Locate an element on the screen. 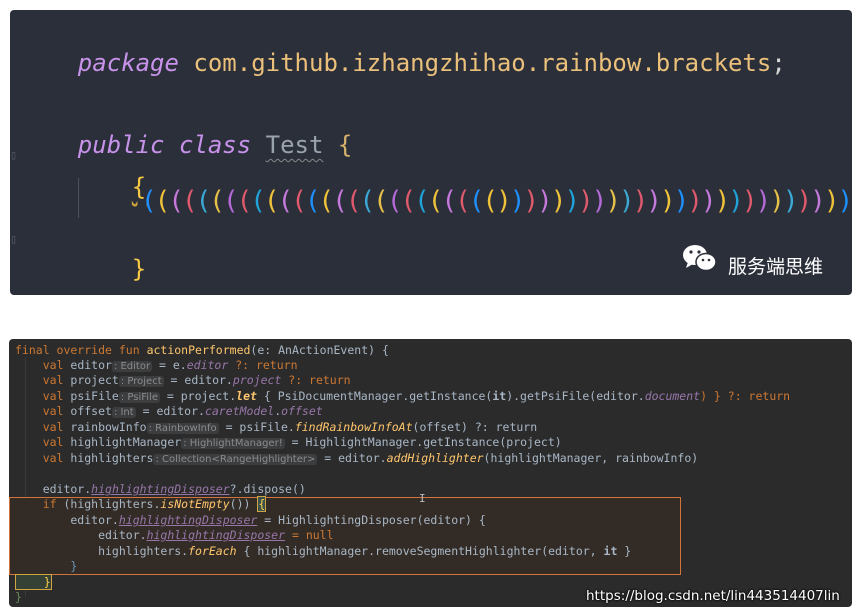  expr: = e. is located at coordinates (169, 365).